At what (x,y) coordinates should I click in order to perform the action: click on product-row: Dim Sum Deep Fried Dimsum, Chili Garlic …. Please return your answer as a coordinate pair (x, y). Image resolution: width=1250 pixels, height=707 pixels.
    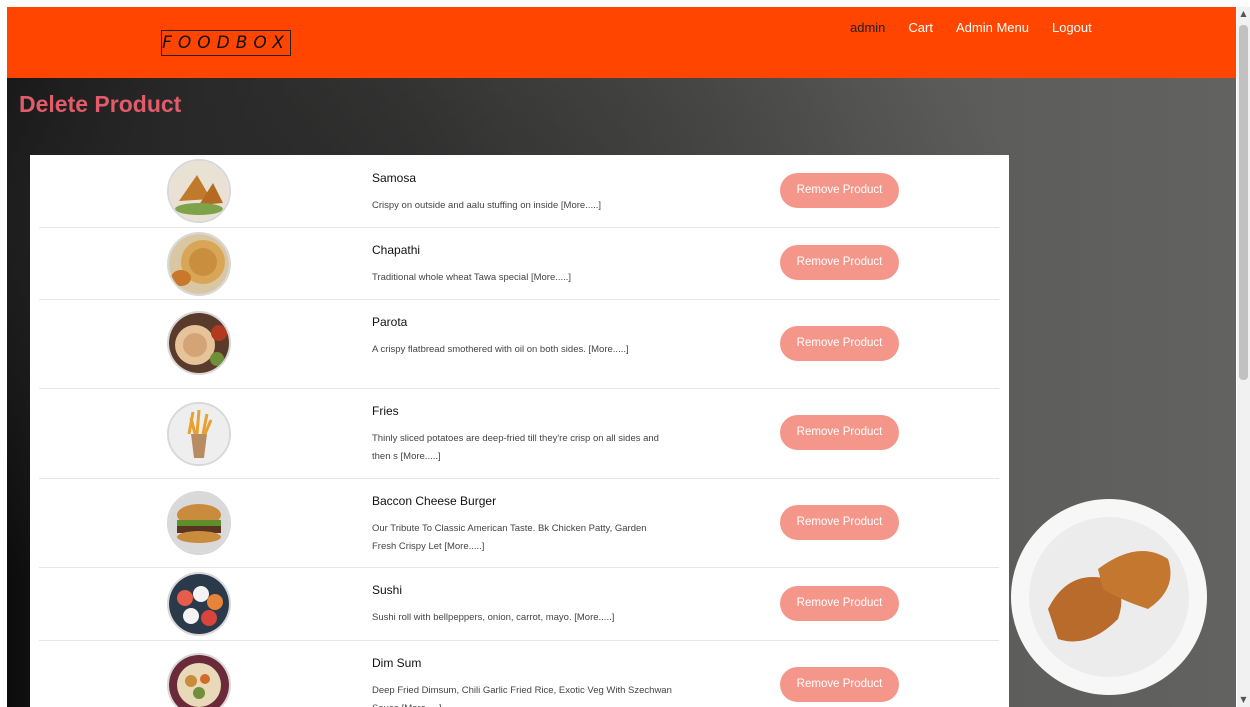
    Looking at the image, I should click on (519, 674).